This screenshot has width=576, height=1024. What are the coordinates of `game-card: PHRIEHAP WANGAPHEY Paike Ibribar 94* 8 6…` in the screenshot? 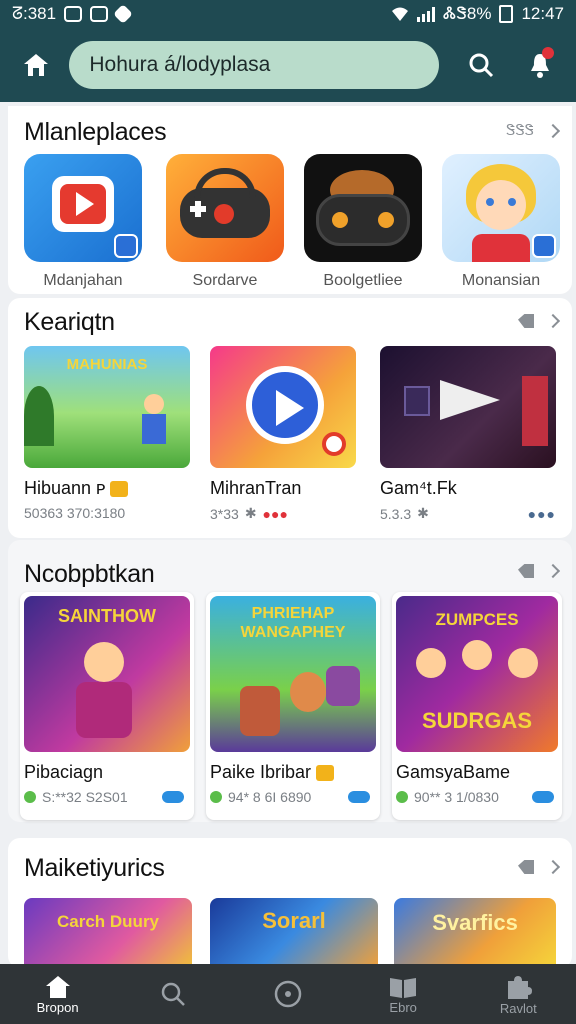 It's located at (293, 706).